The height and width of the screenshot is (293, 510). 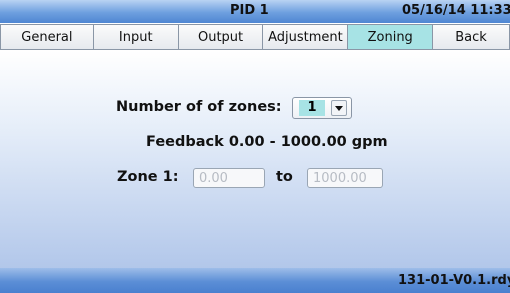 What do you see at coordinates (456, 10) in the screenshot?
I see `datetime: 05/16/14 11:33 AM` at bounding box center [456, 10].